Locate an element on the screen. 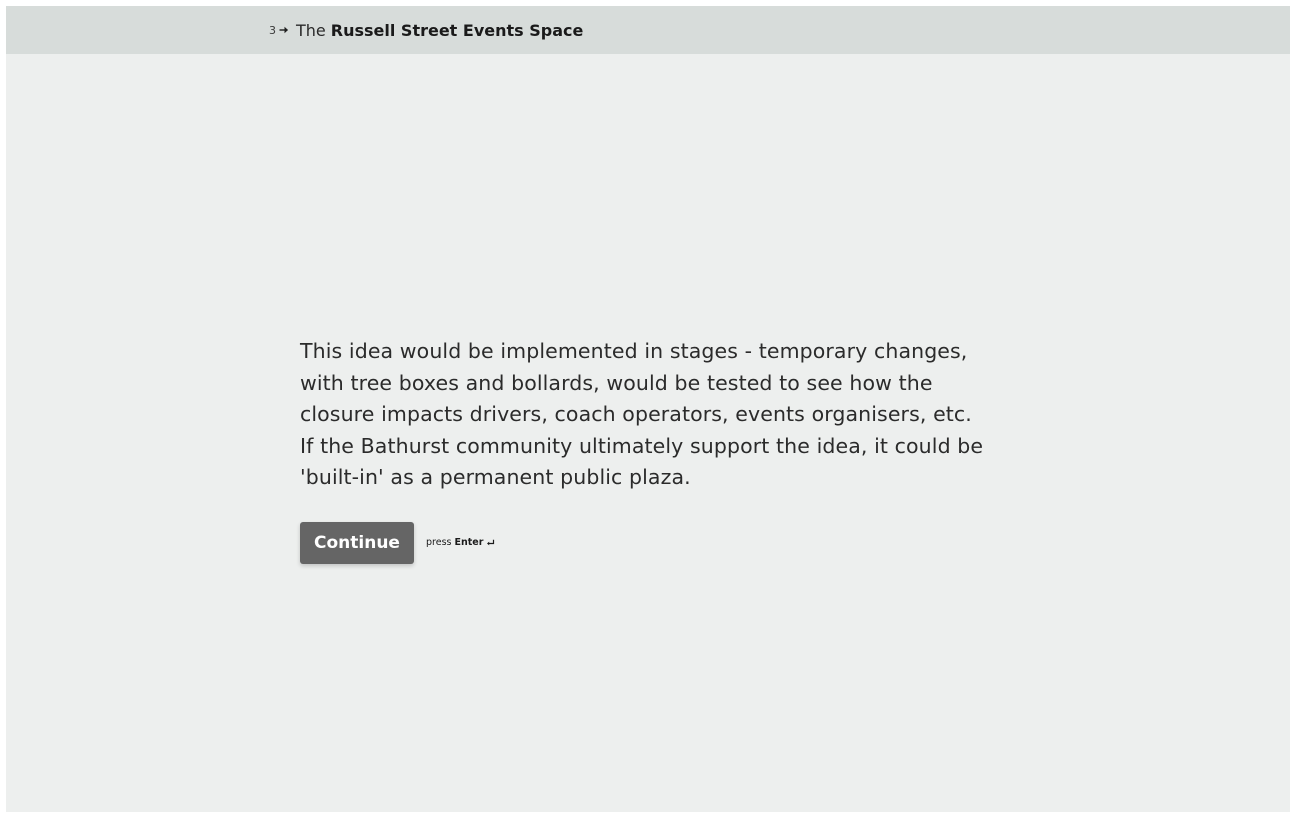  question-title-prefix: The is located at coordinates (311, 30).